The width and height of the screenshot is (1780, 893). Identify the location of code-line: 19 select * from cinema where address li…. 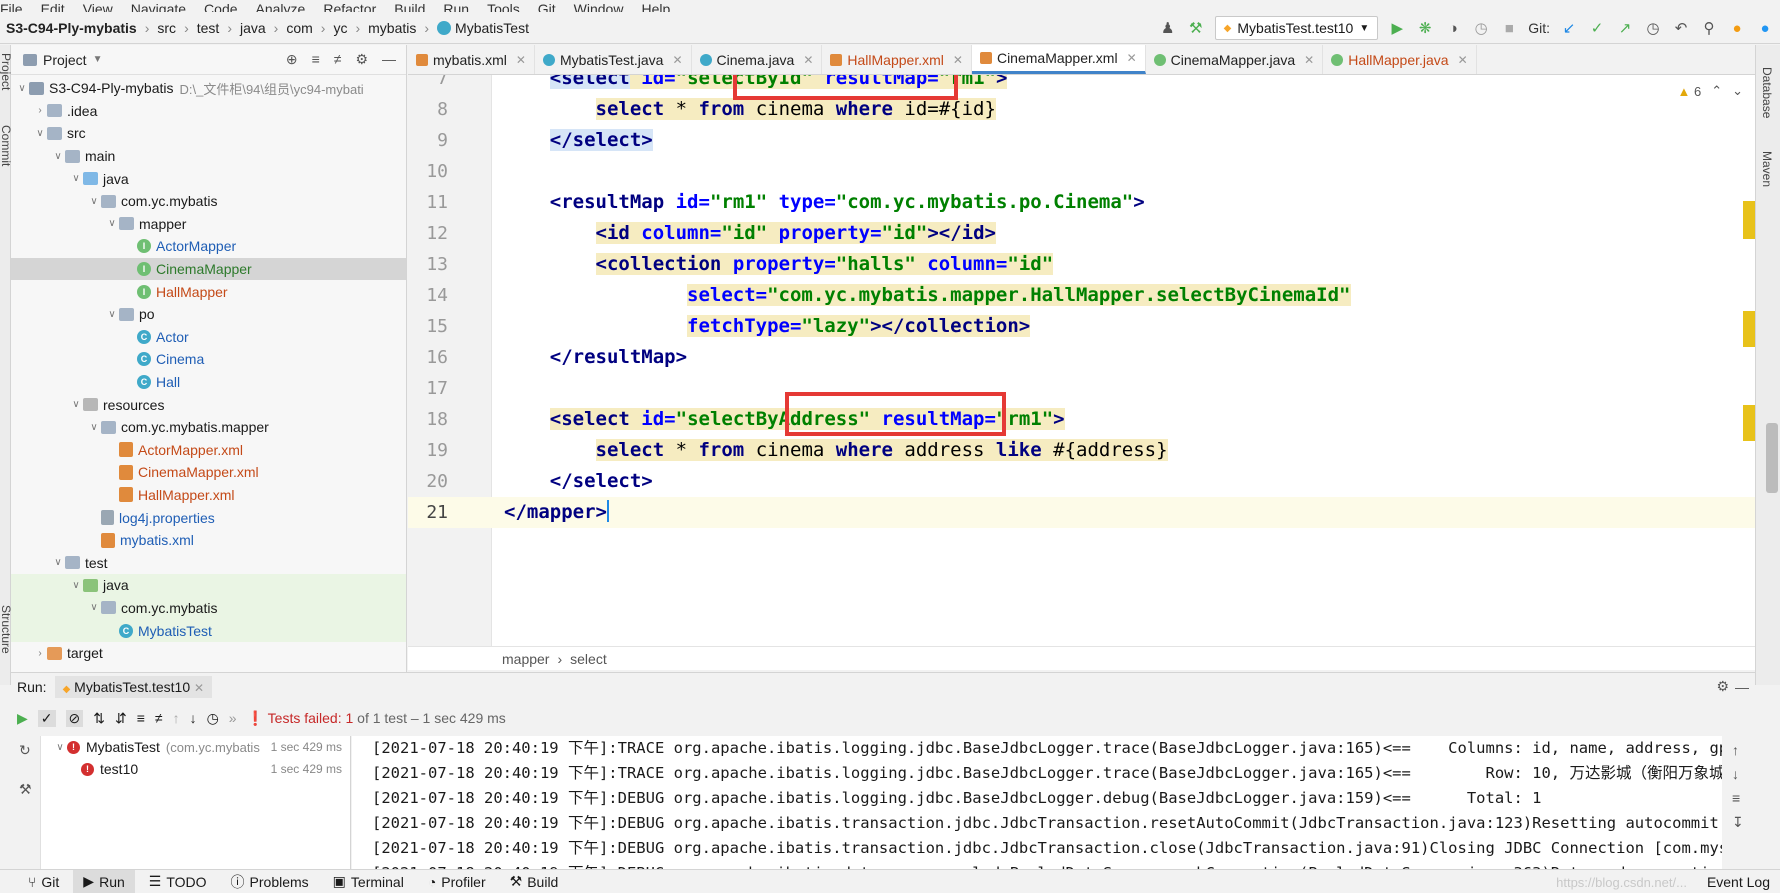
(1081, 450).